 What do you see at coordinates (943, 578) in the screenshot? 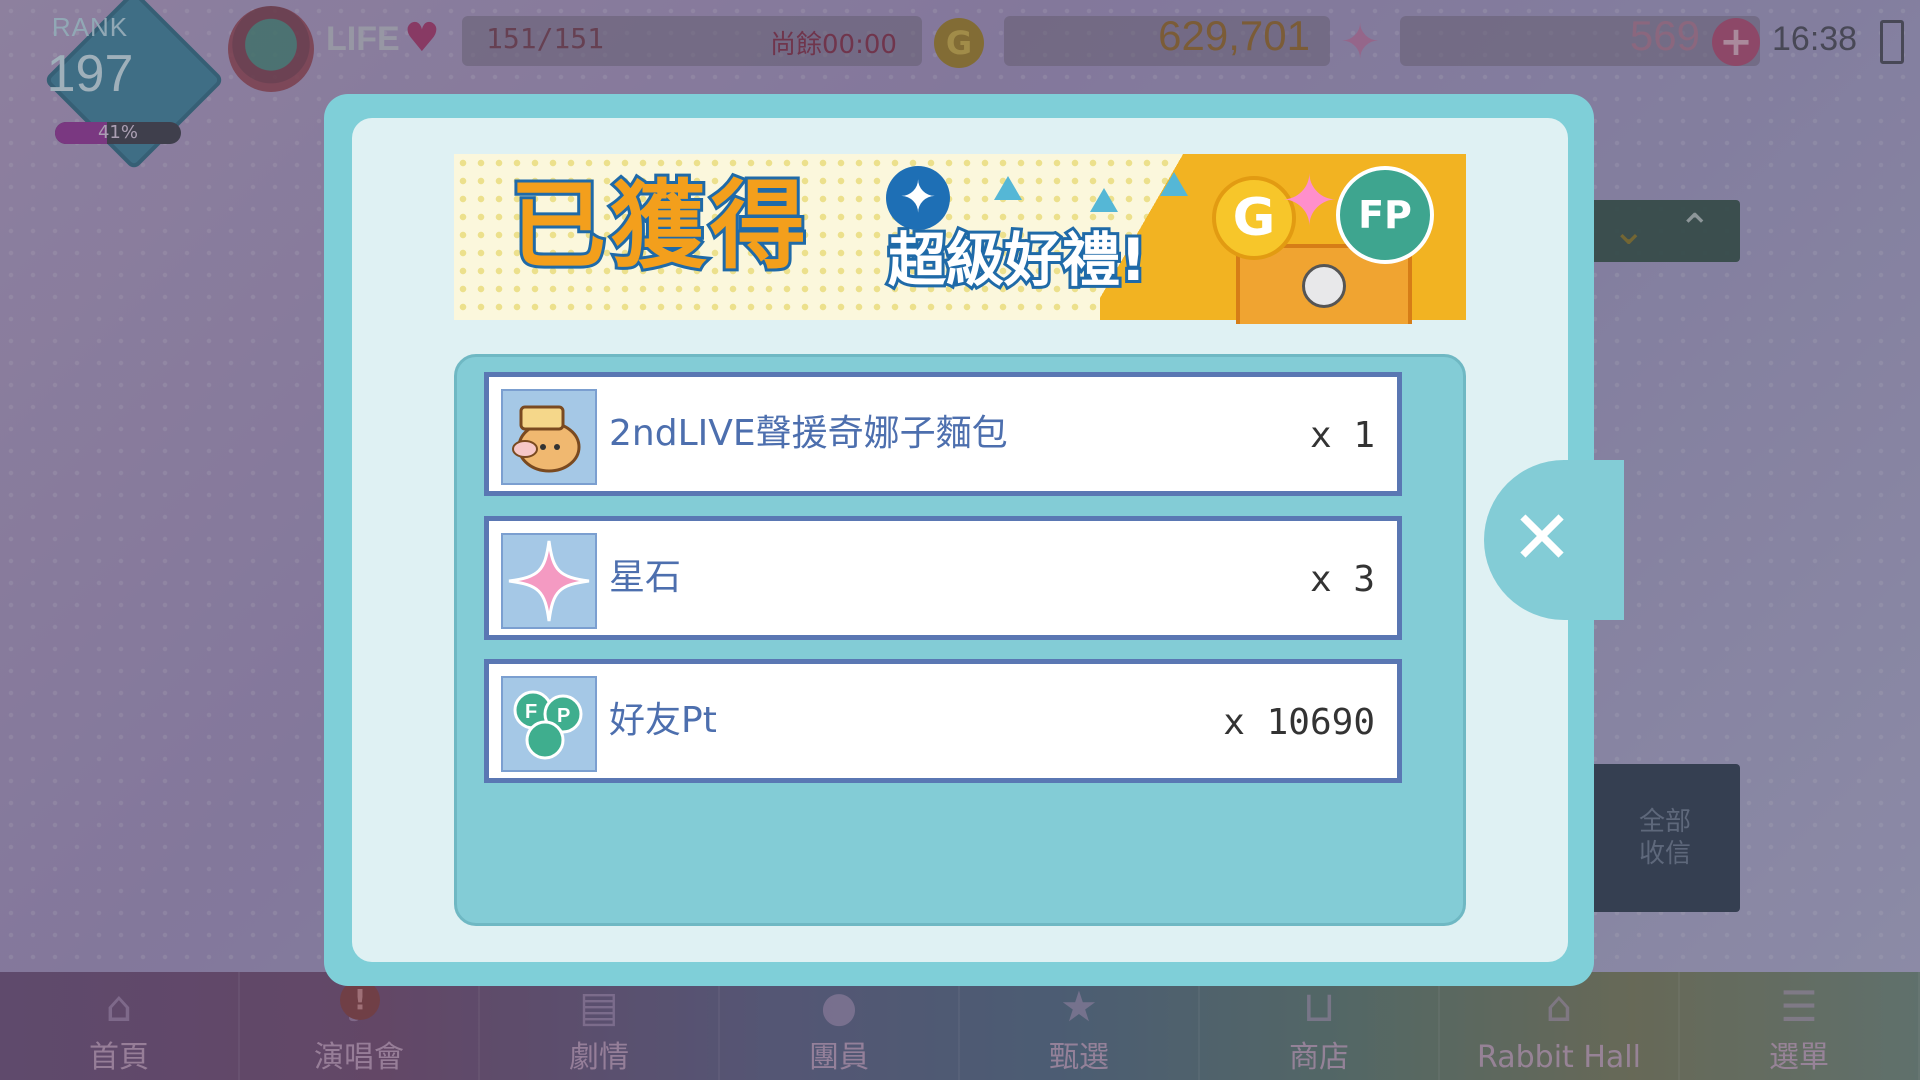
I see `reward-row: 星石 x 3` at bounding box center [943, 578].